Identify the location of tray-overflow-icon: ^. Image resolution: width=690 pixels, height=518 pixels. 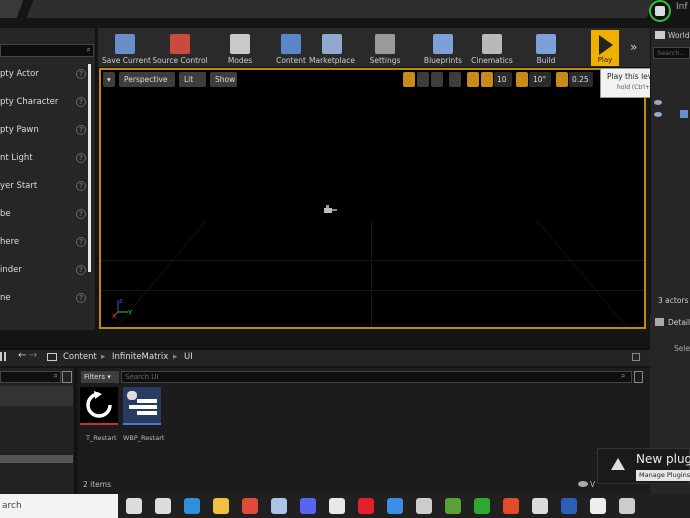
(626, 505).